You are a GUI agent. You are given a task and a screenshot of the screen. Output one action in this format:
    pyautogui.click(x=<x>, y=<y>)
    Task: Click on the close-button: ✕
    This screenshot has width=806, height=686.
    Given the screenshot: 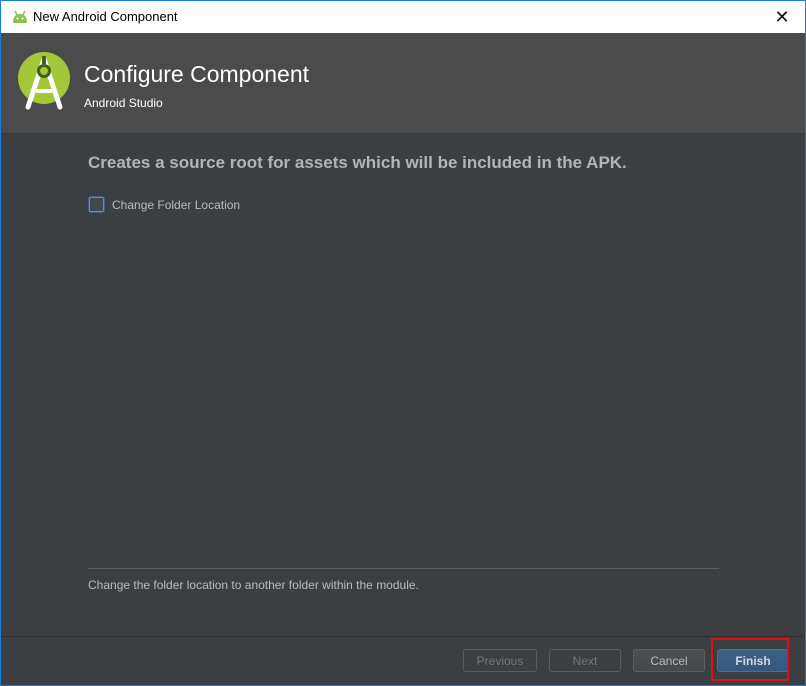 What is the action you would take?
    pyautogui.click(x=782, y=17)
    